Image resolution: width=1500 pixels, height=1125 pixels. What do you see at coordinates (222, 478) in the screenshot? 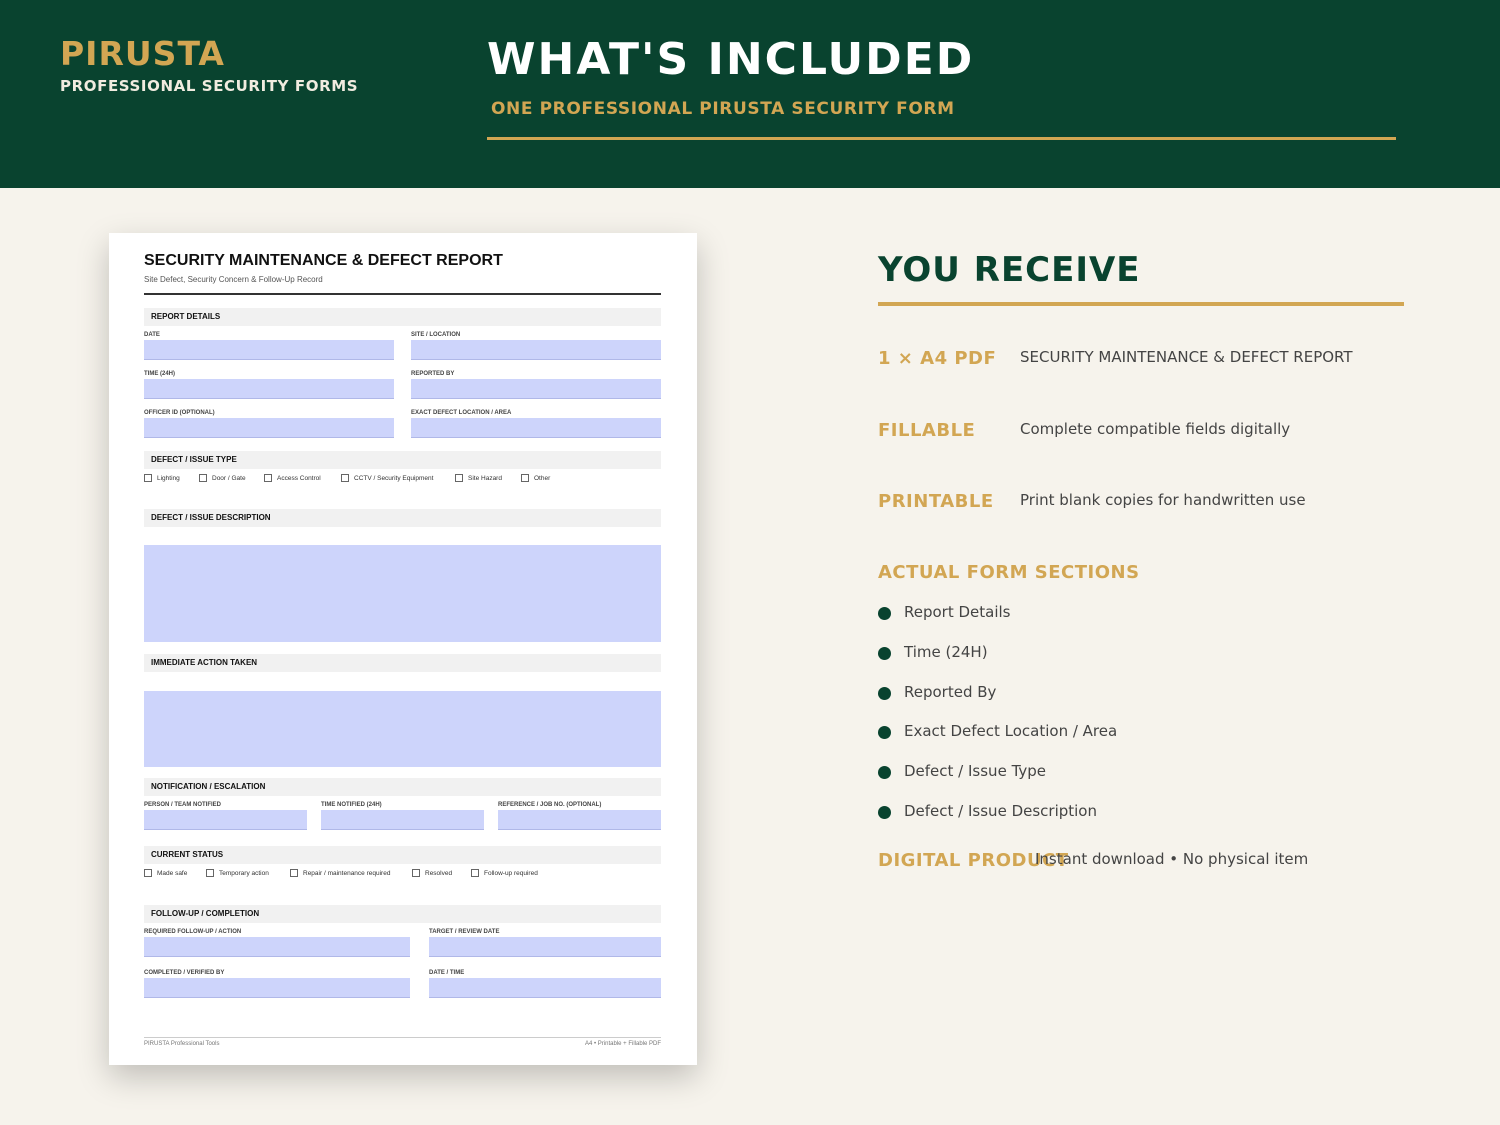
I see `checkbox-door-gate: Door / Gate` at bounding box center [222, 478].